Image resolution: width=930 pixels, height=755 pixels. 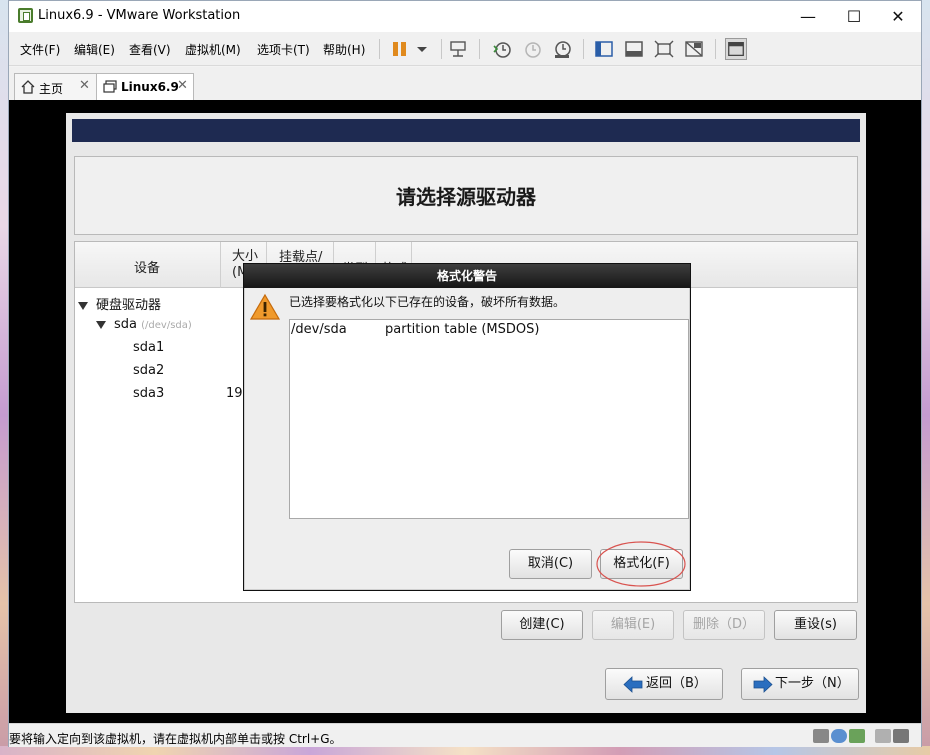 I want to click on tab-label: 主页, so click(x=51, y=89).